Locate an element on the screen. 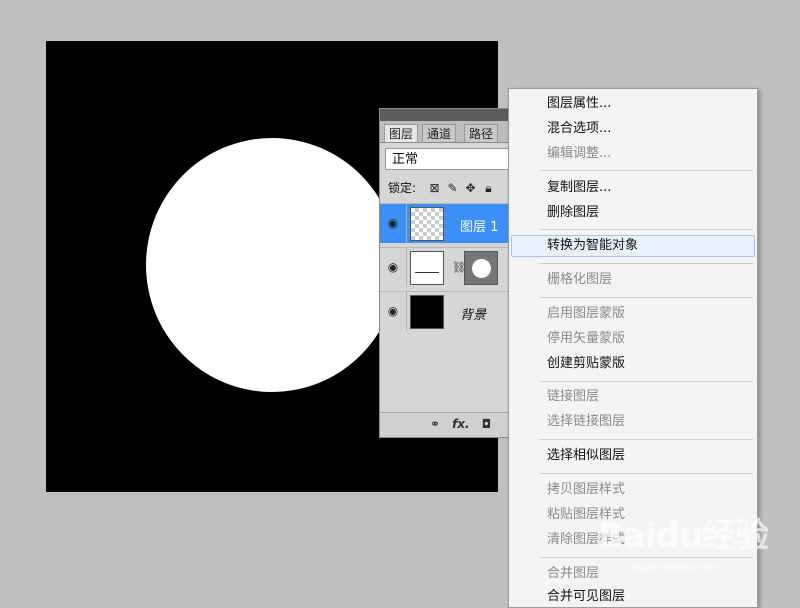 This screenshot has width=800, height=608. lock-label: 锁定: is located at coordinates (402, 188).